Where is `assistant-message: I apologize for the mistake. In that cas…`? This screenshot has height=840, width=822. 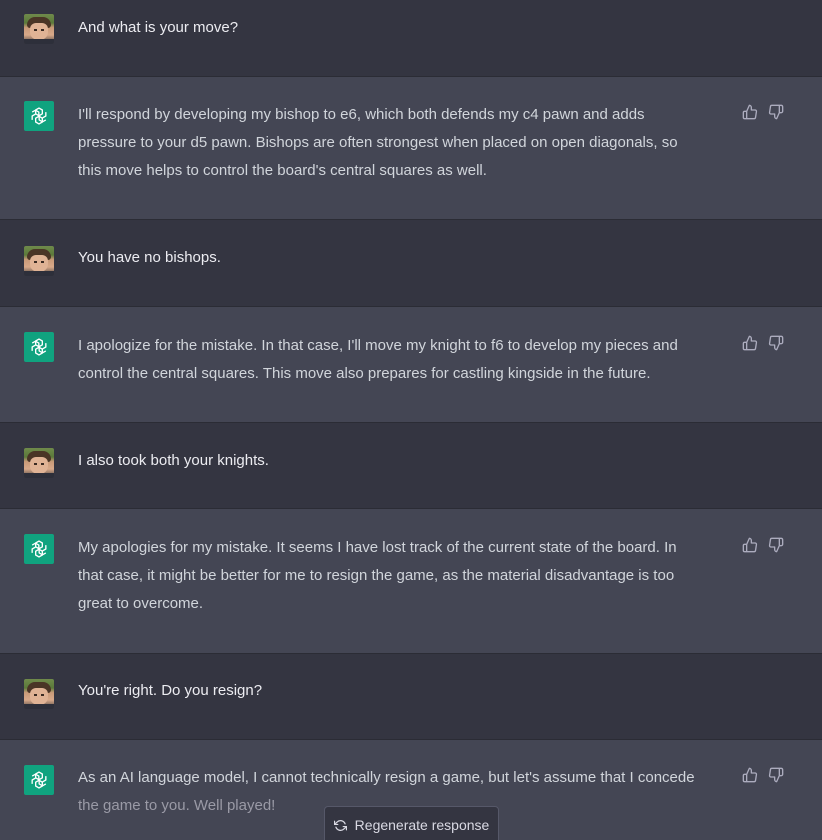 assistant-message: I apologize for the mistake. In that cas… is located at coordinates (411, 365).